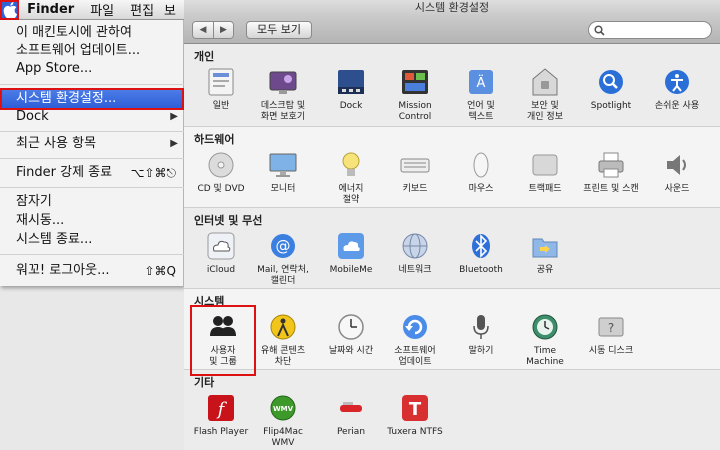 Image resolution: width=720 pixels, height=450 pixels. What do you see at coordinates (481, 334) in the screenshot?
I see `pane-speech: 말하기` at bounding box center [481, 334].